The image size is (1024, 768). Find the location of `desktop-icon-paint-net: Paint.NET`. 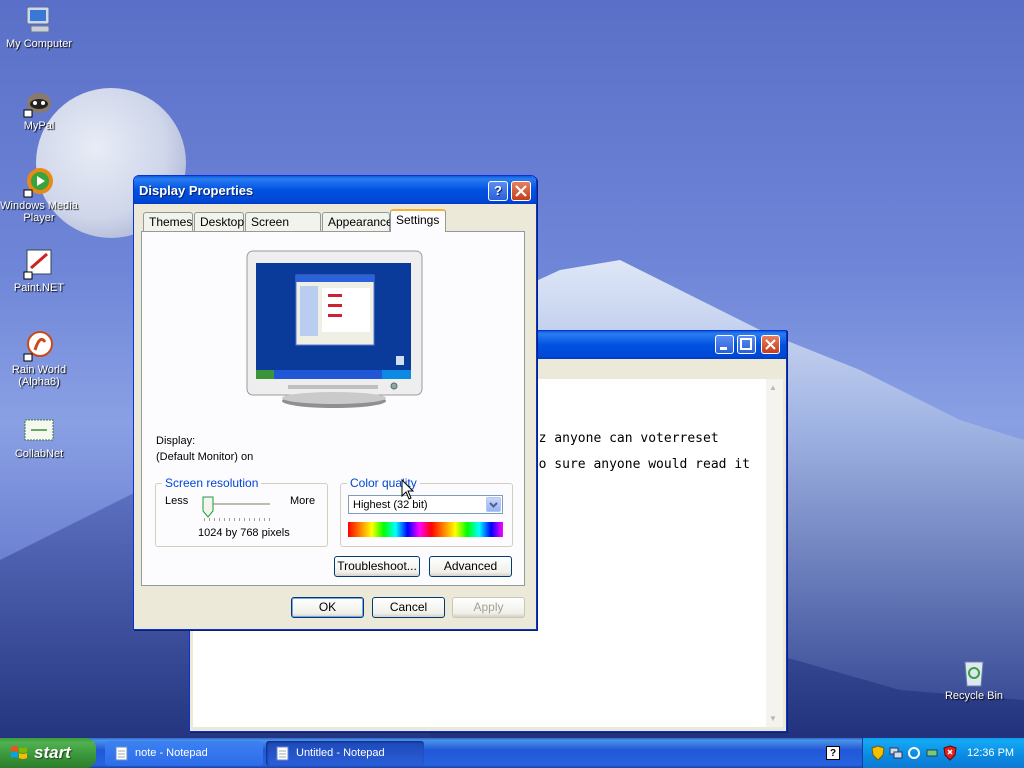

desktop-icon-paint-net: Paint.NET is located at coordinates (39, 271).